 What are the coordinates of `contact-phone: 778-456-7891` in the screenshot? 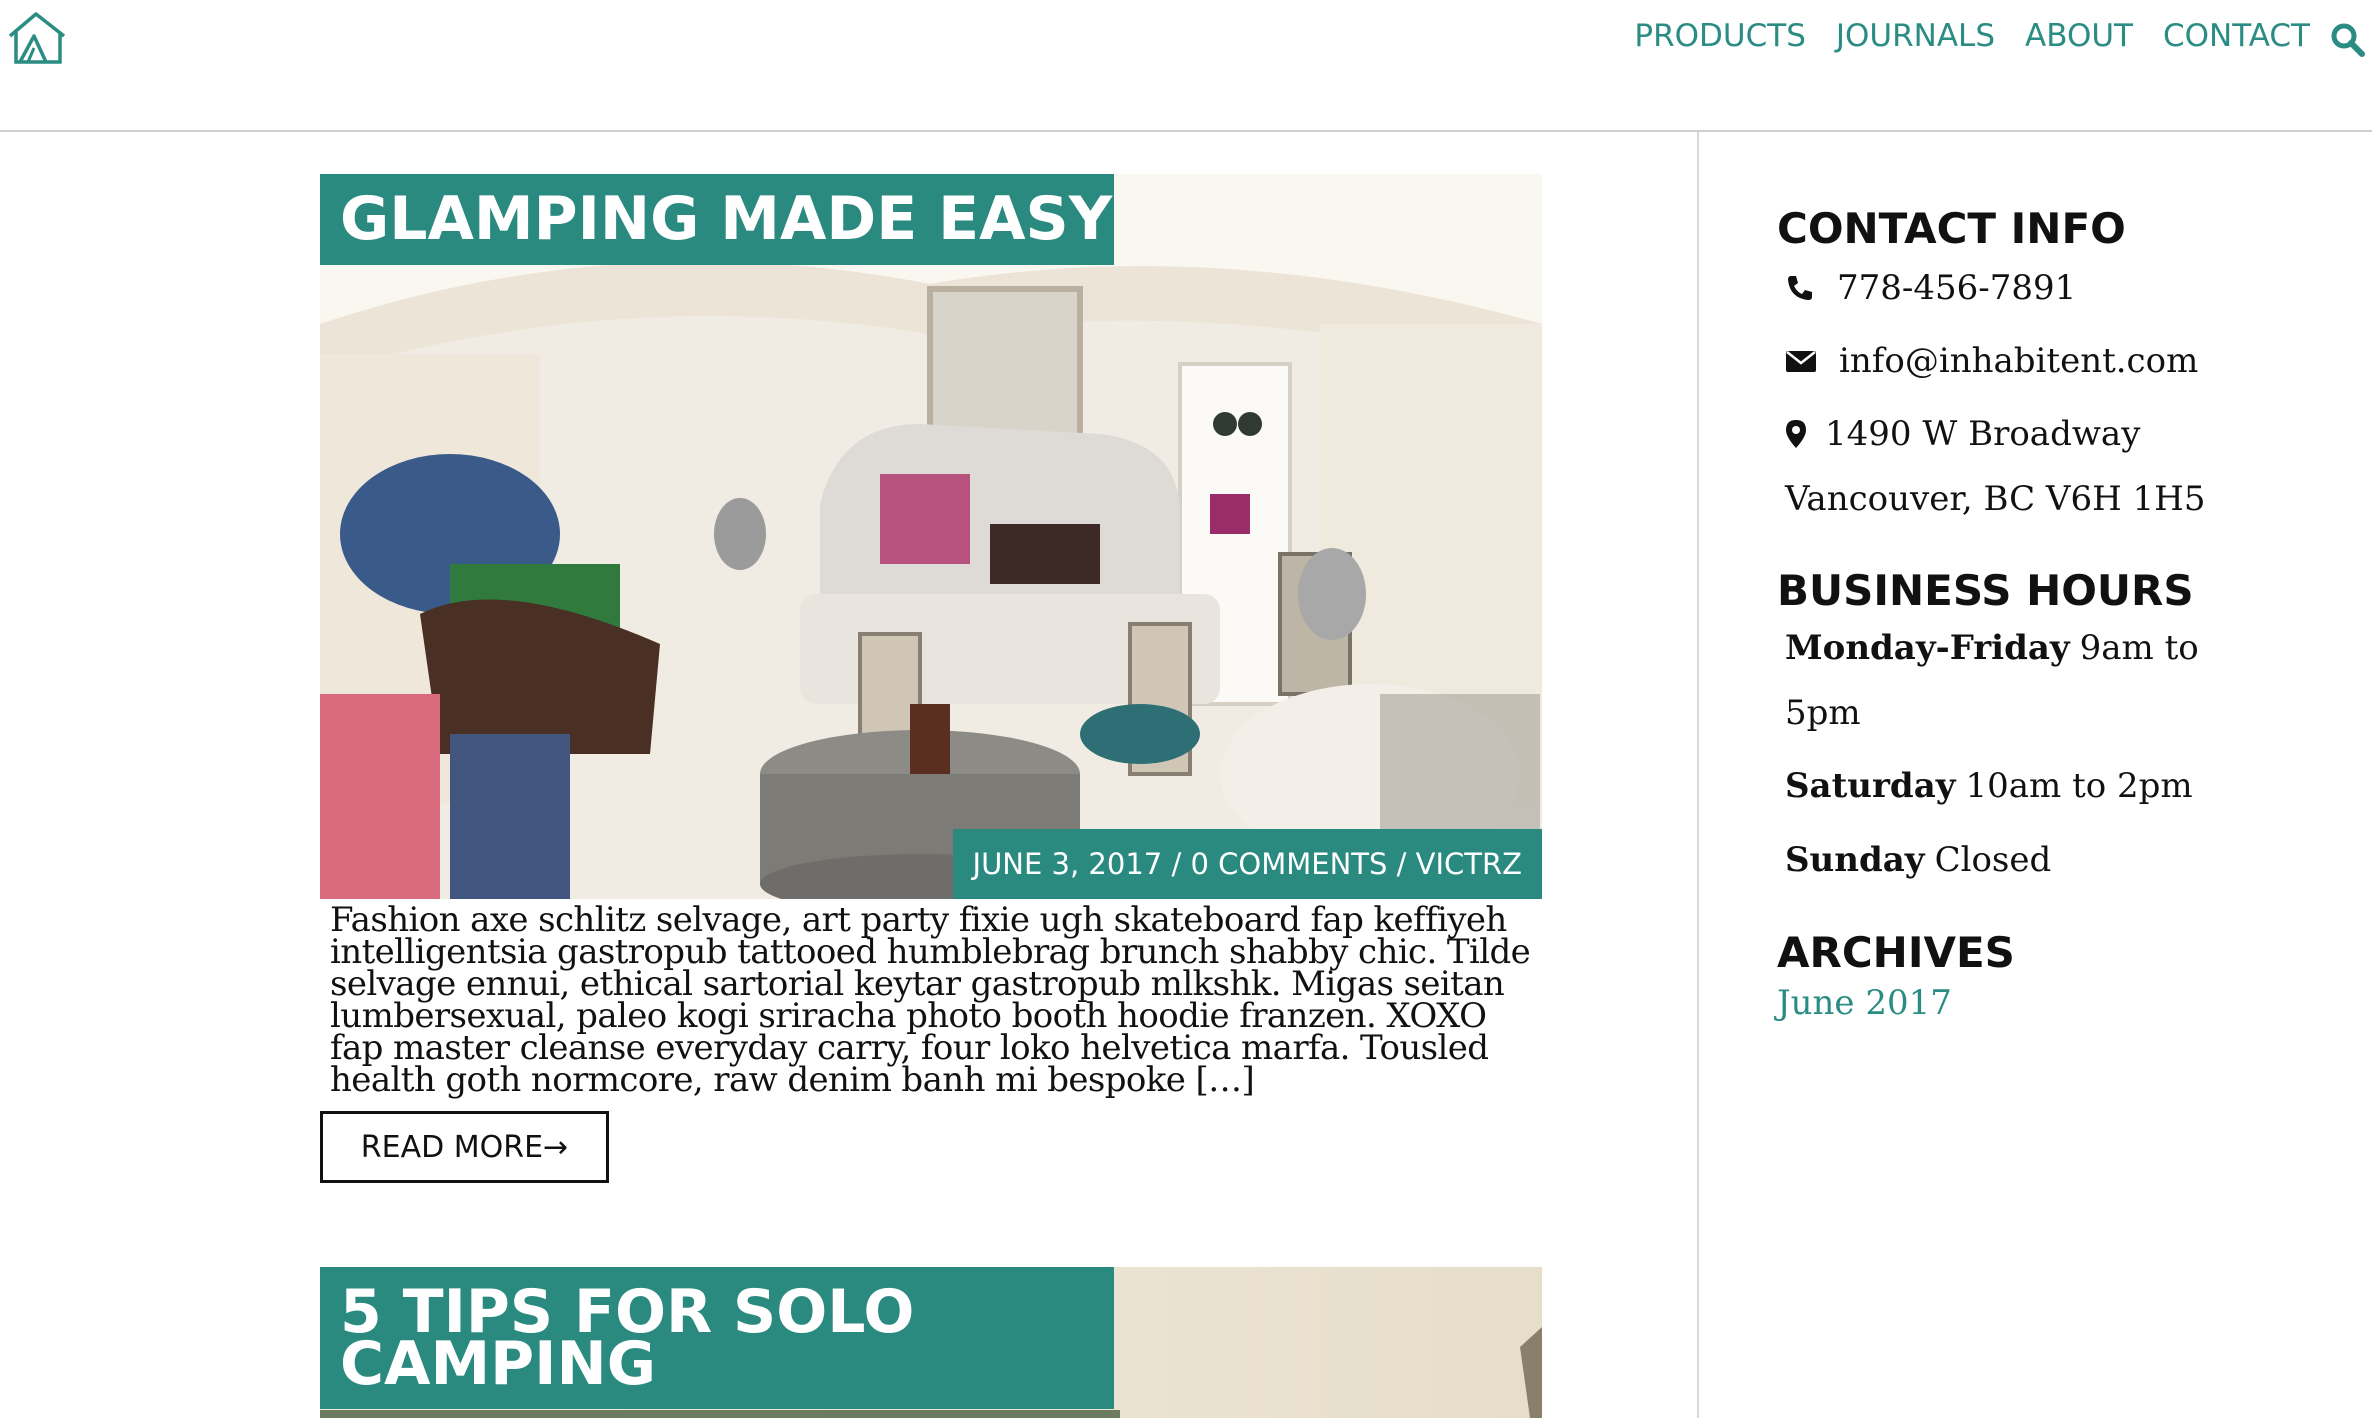 It's located at (1930, 288).